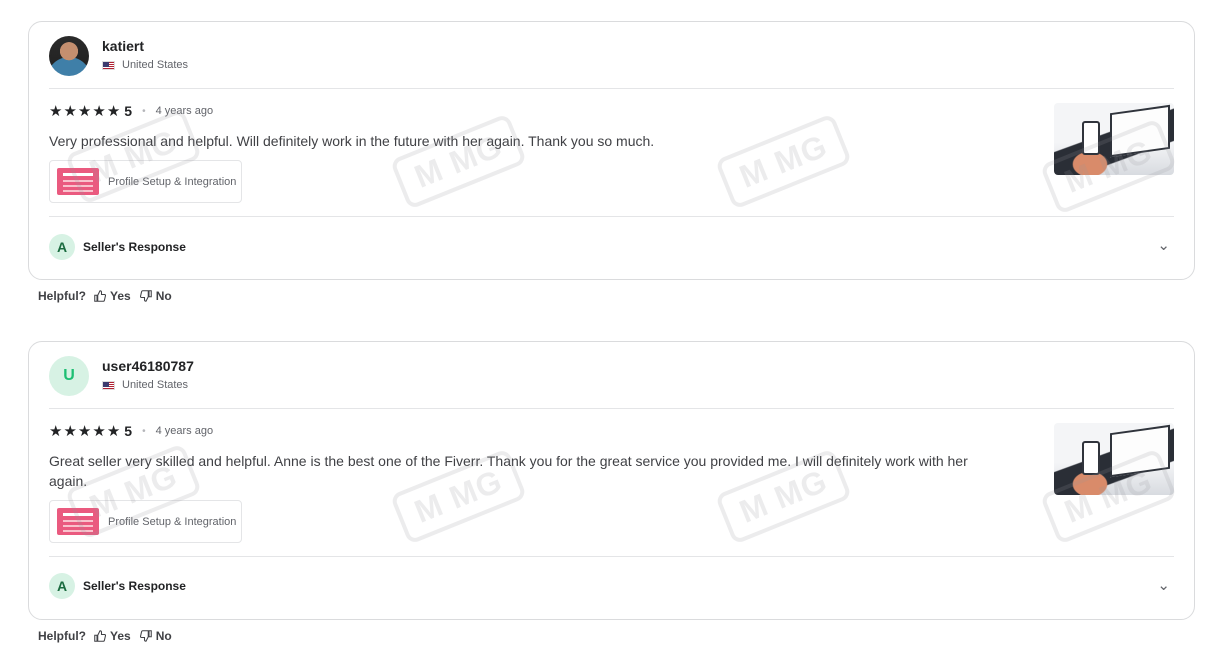 This screenshot has width=1227, height=665. I want to click on review-header: katiert United States, so click(118, 56).